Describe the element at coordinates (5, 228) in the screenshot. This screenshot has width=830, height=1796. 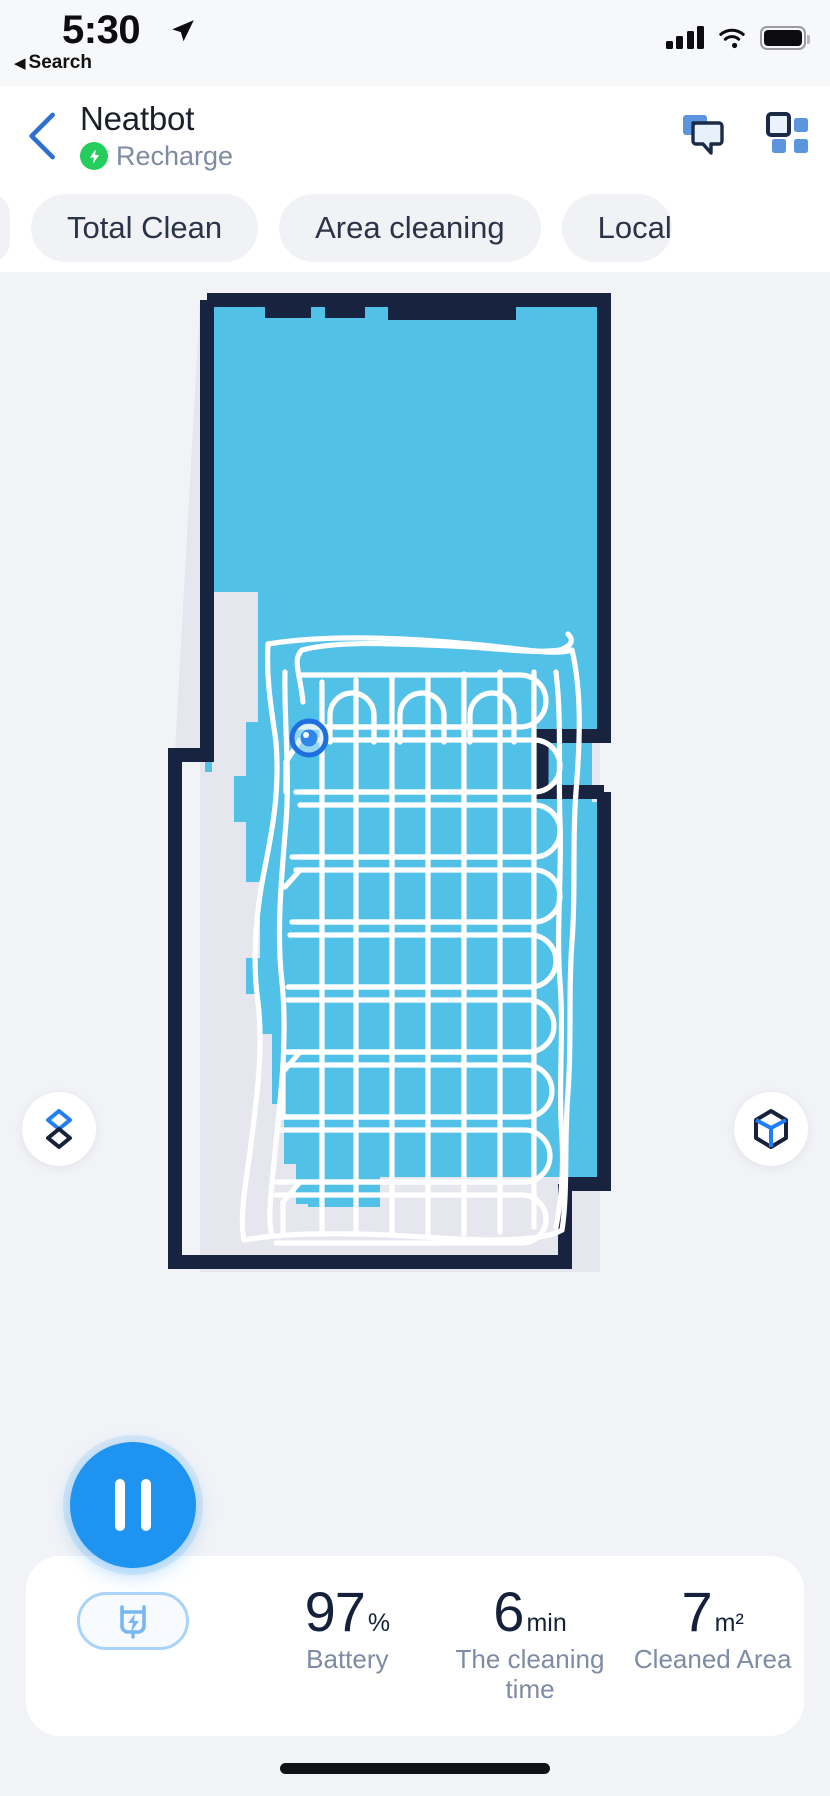
I see `tab-chip-partial-left` at that location.